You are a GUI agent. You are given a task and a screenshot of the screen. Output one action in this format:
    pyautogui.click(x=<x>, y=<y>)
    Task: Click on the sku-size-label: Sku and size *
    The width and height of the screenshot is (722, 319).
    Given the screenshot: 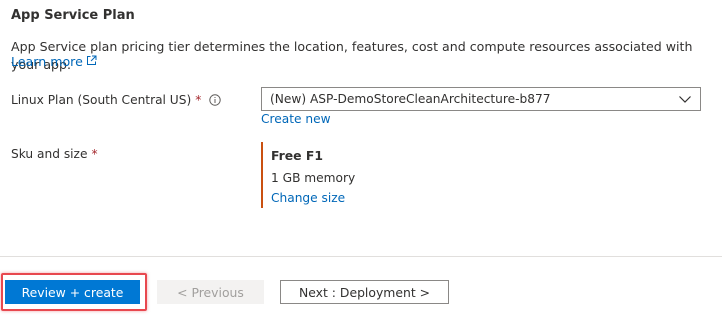 What is the action you would take?
    pyautogui.click(x=54, y=154)
    